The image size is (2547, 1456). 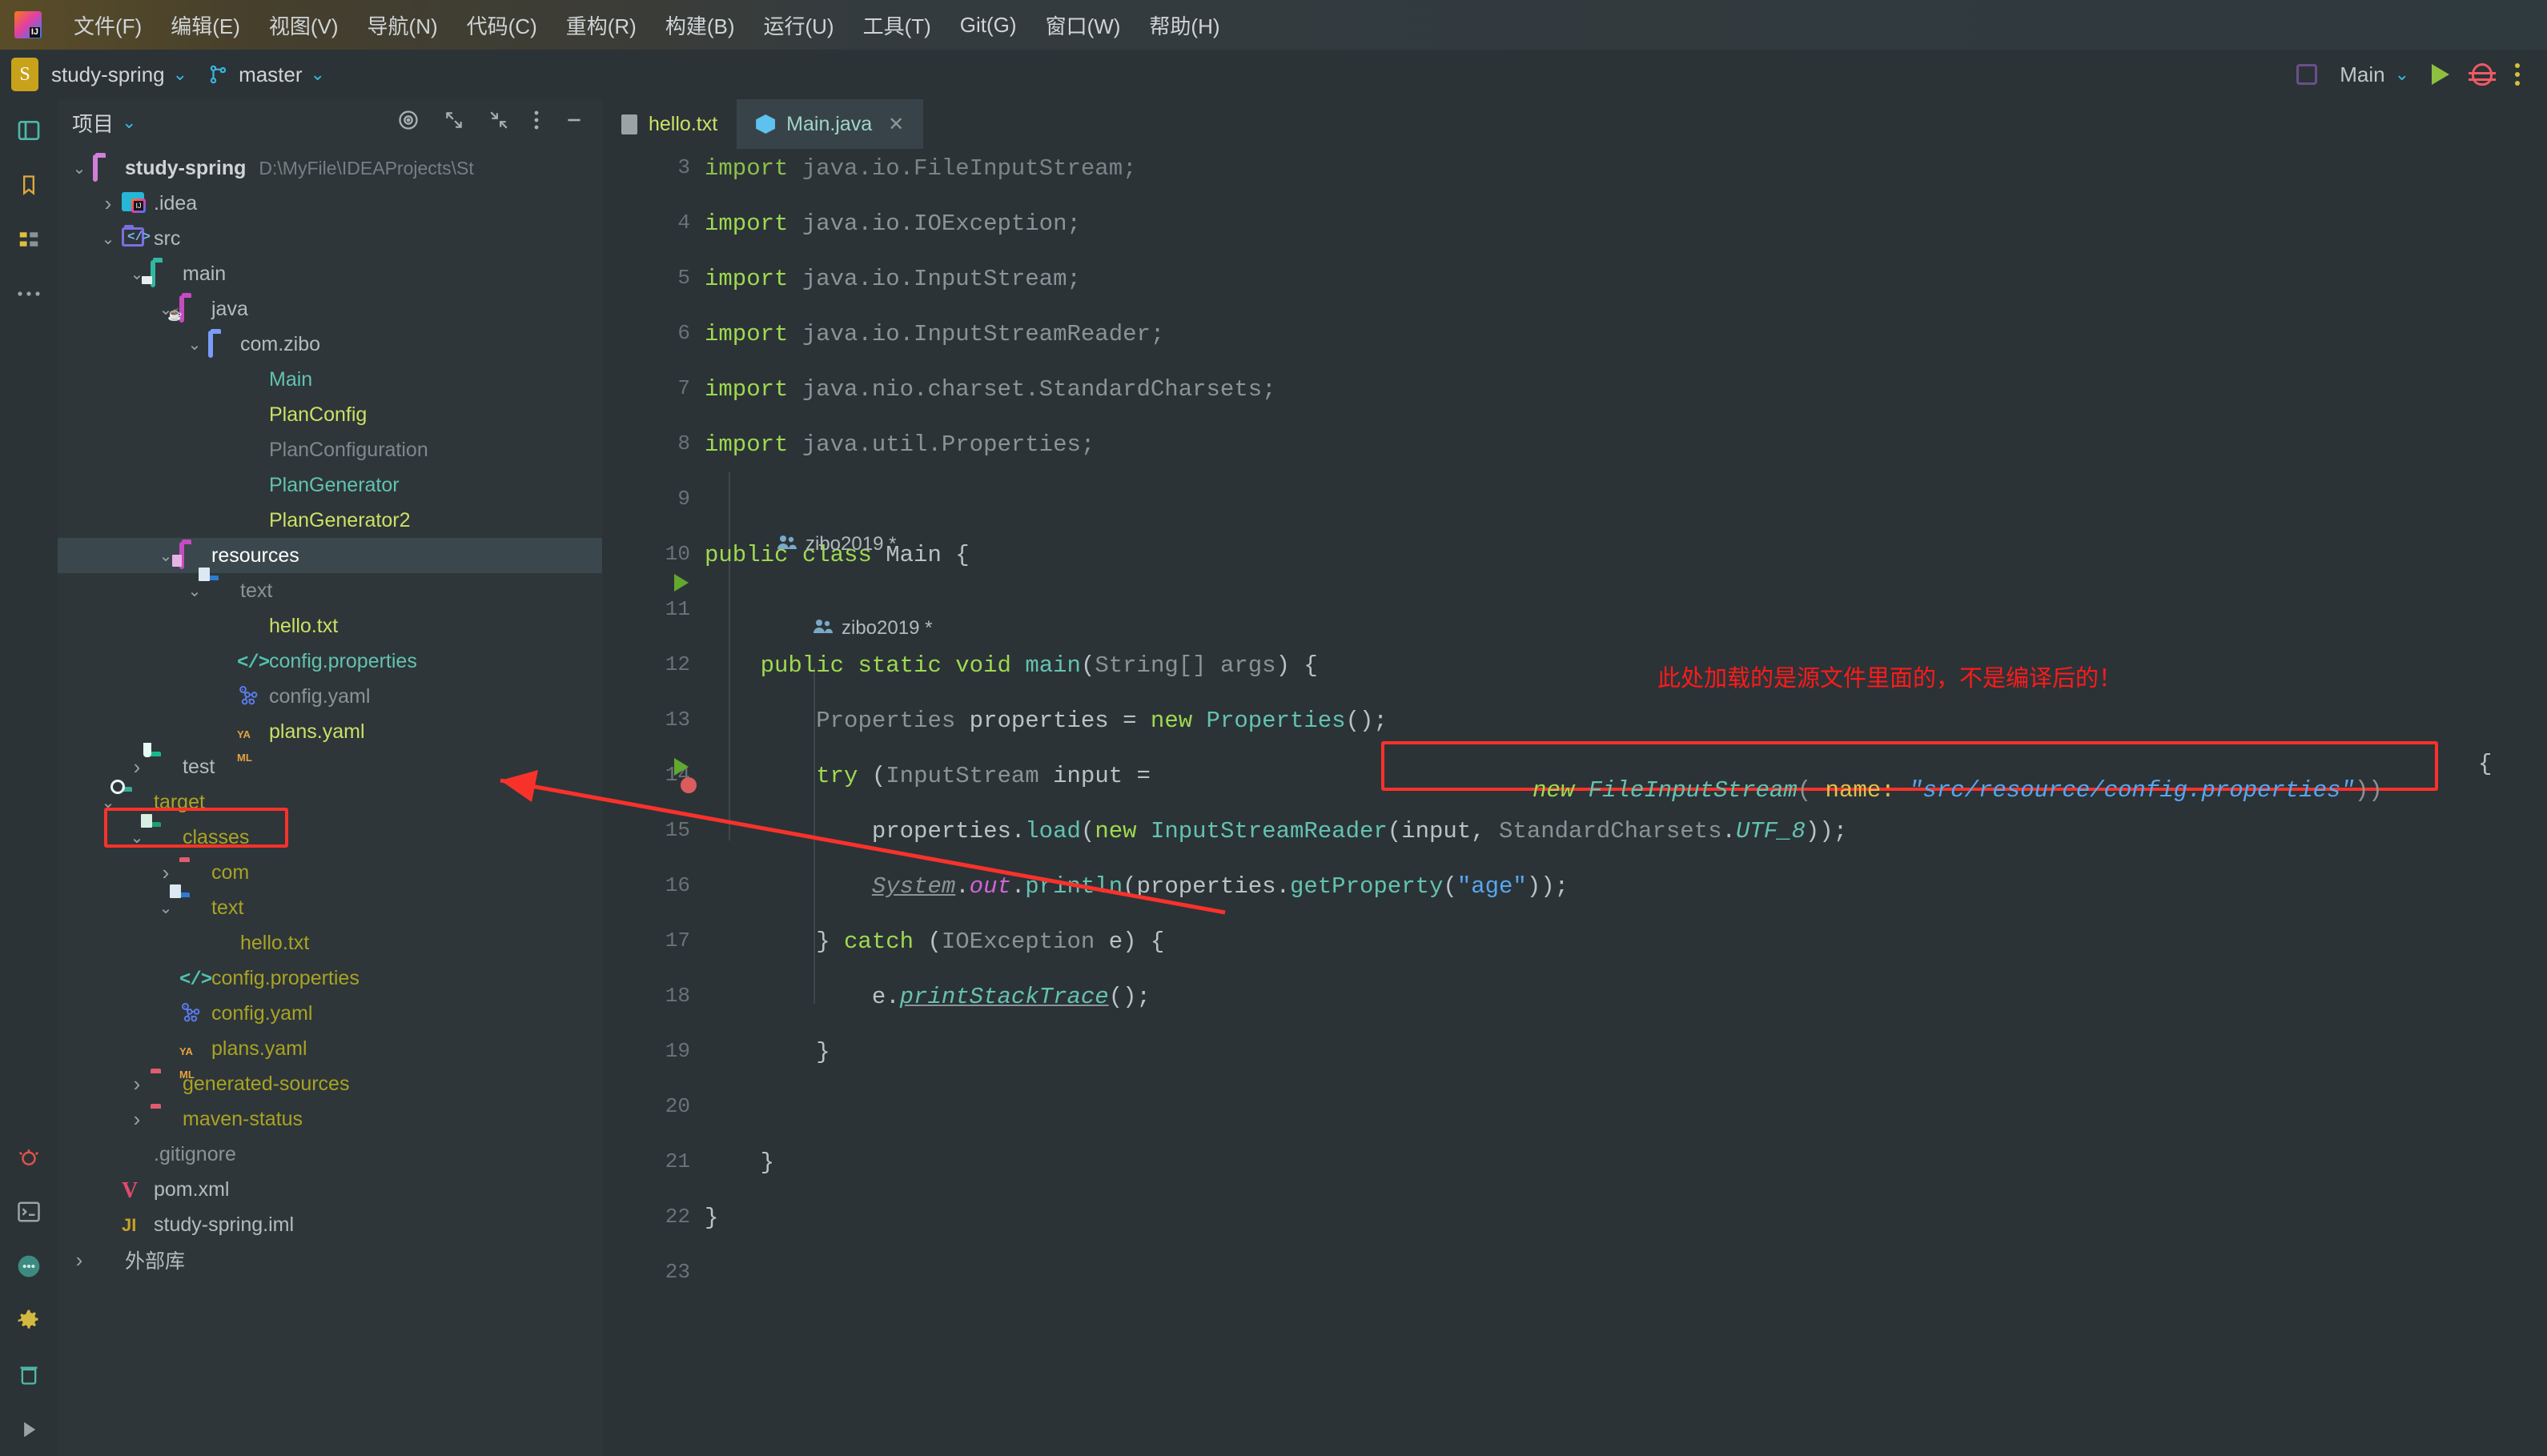 I want to click on tree-row-: › 外部库, so click(x=330, y=1260).